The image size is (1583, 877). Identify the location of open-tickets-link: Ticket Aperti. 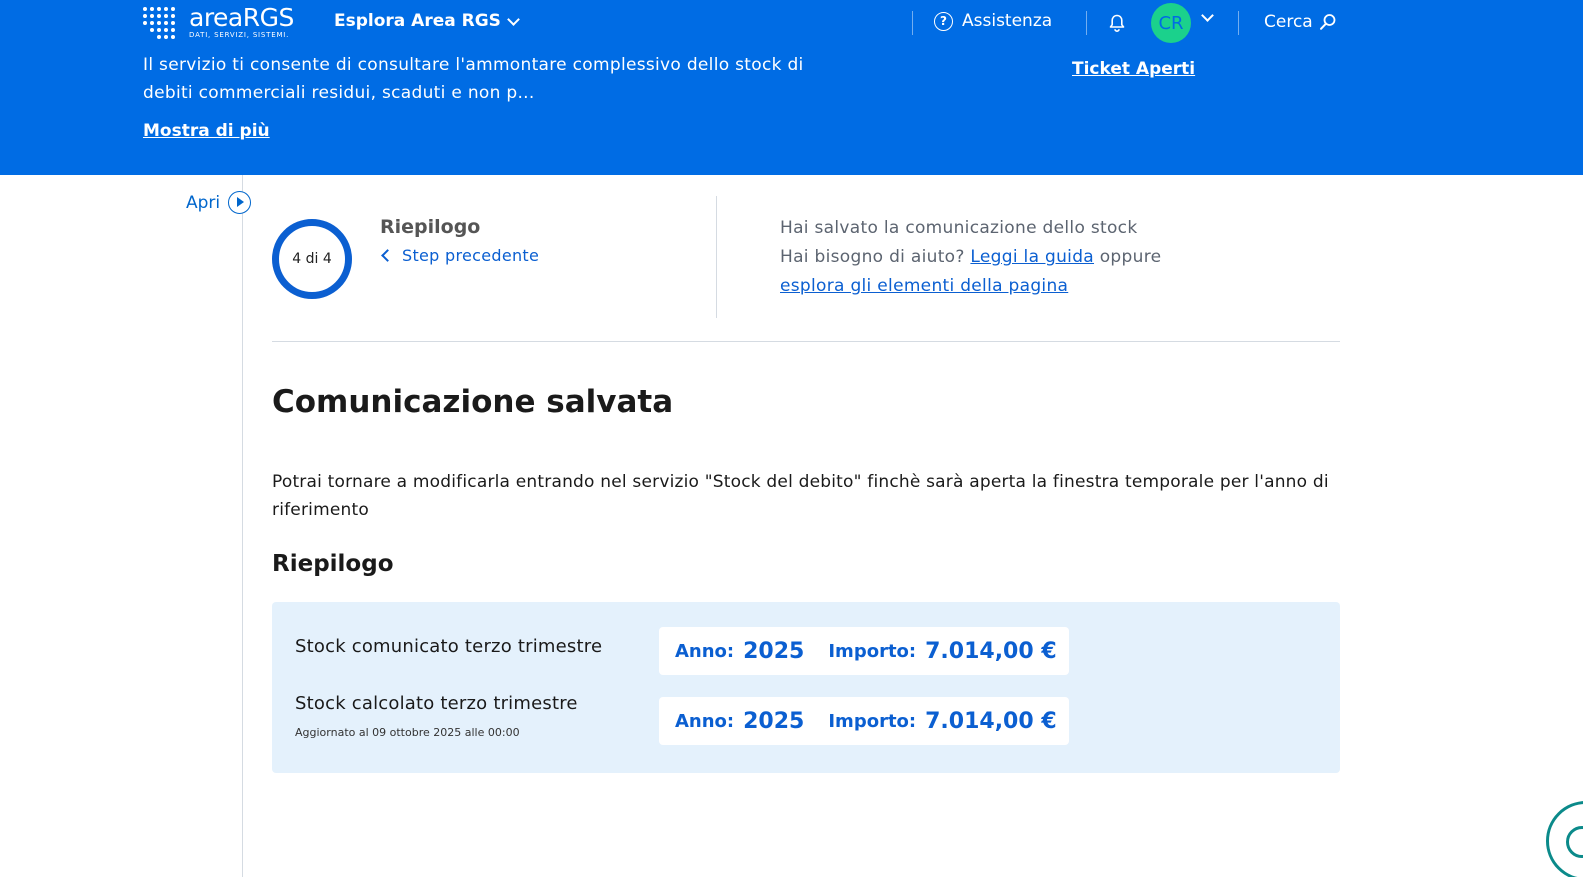
(1133, 69).